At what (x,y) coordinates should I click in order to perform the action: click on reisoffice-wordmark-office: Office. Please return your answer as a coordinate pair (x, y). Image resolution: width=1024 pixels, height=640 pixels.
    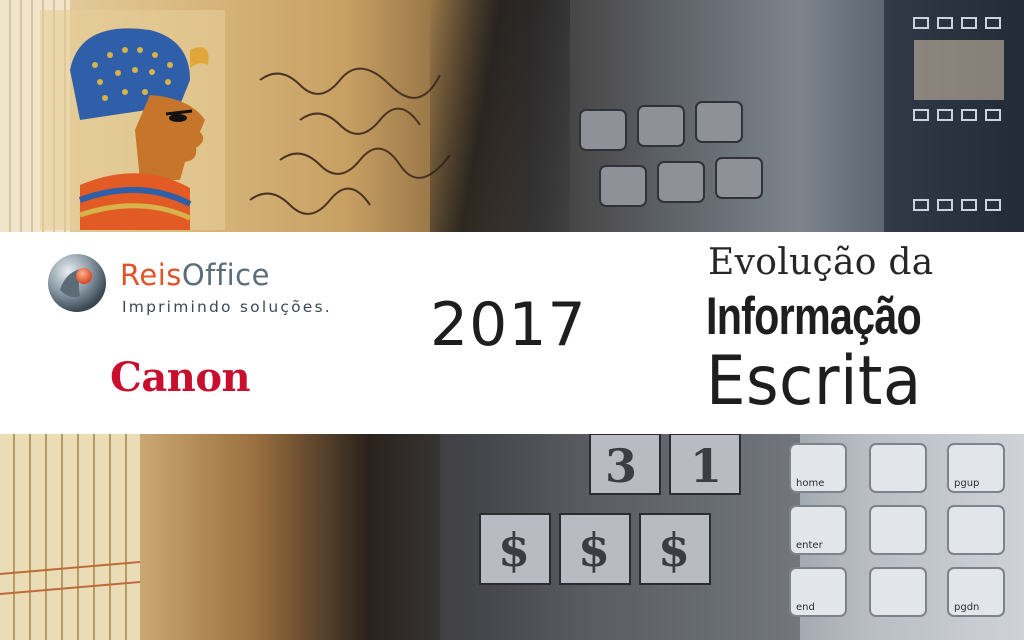
    Looking at the image, I should click on (225, 275).